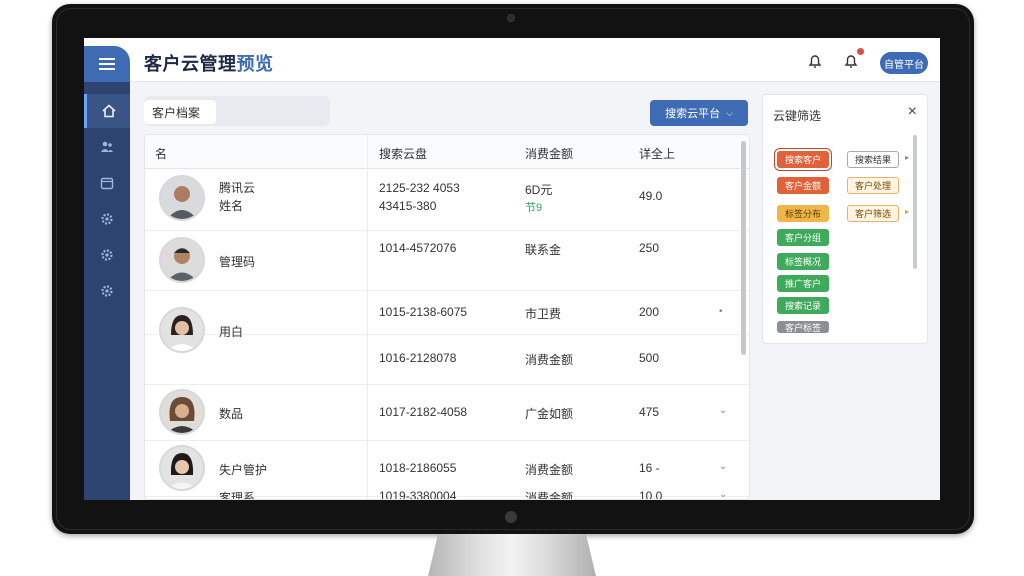 This screenshot has height=576, width=1024. I want to click on customer-amount: 475, so click(649, 412).